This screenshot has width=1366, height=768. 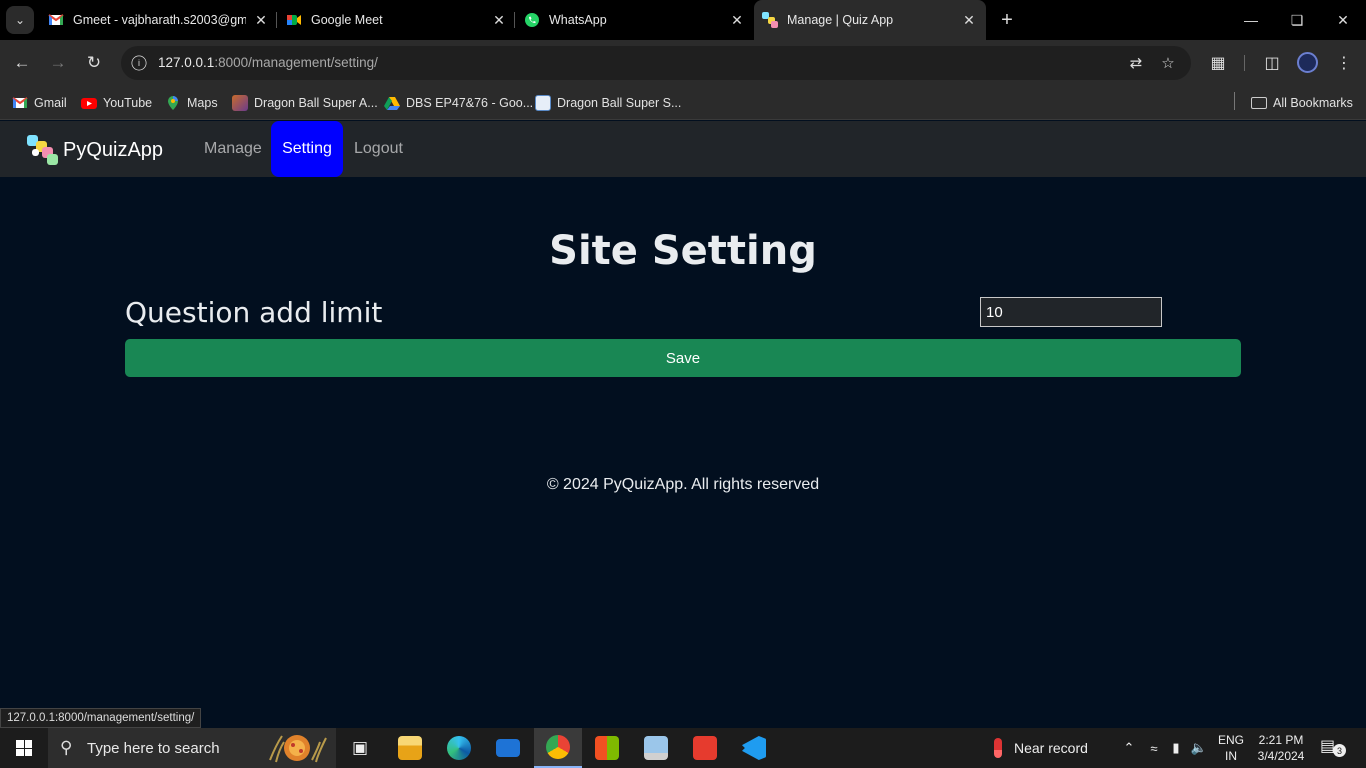 I want to click on restore-button: ❏, so click(x=1297, y=20).